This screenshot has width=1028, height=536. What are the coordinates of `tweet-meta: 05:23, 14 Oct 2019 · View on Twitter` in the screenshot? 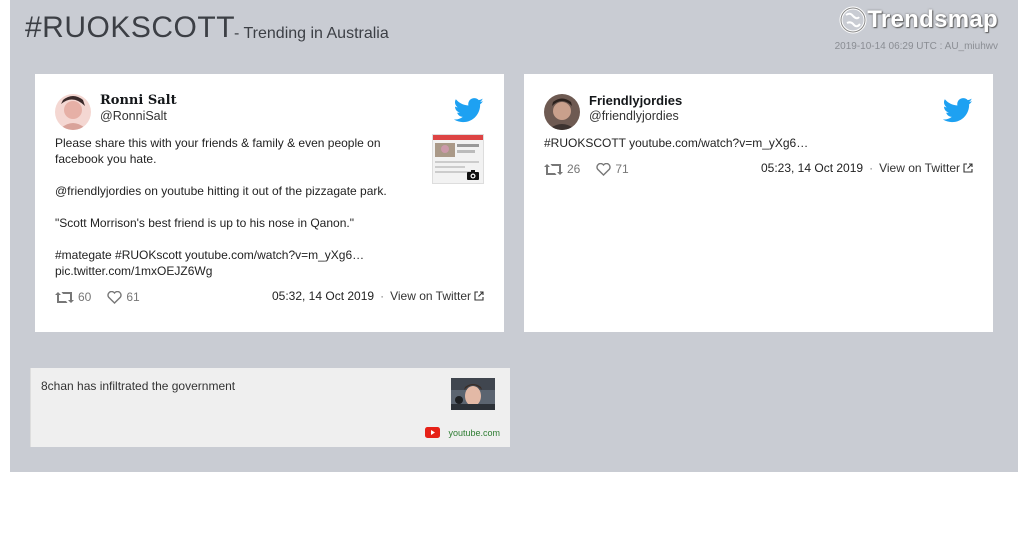 It's located at (867, 168).